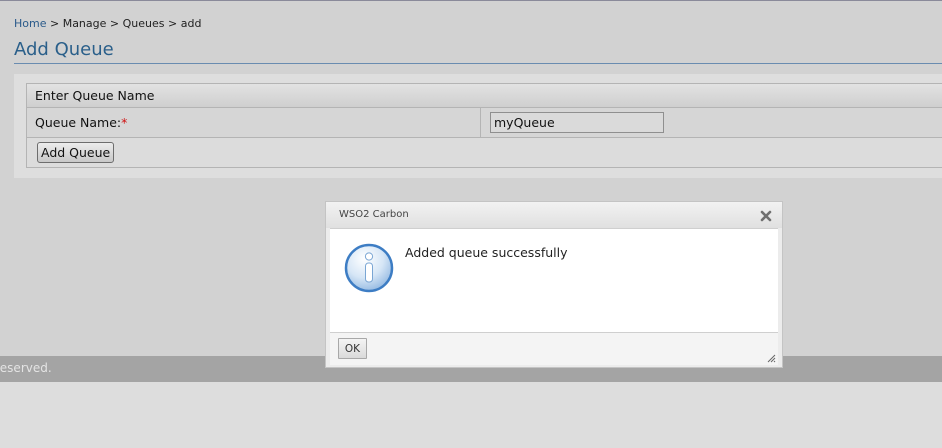 This screenshot has height=448, width=942. What do you see at coordinates (81, 122) in the screenshot?
I see `queue-name-label: Queue Name:*` at bounding box center [81, 122].